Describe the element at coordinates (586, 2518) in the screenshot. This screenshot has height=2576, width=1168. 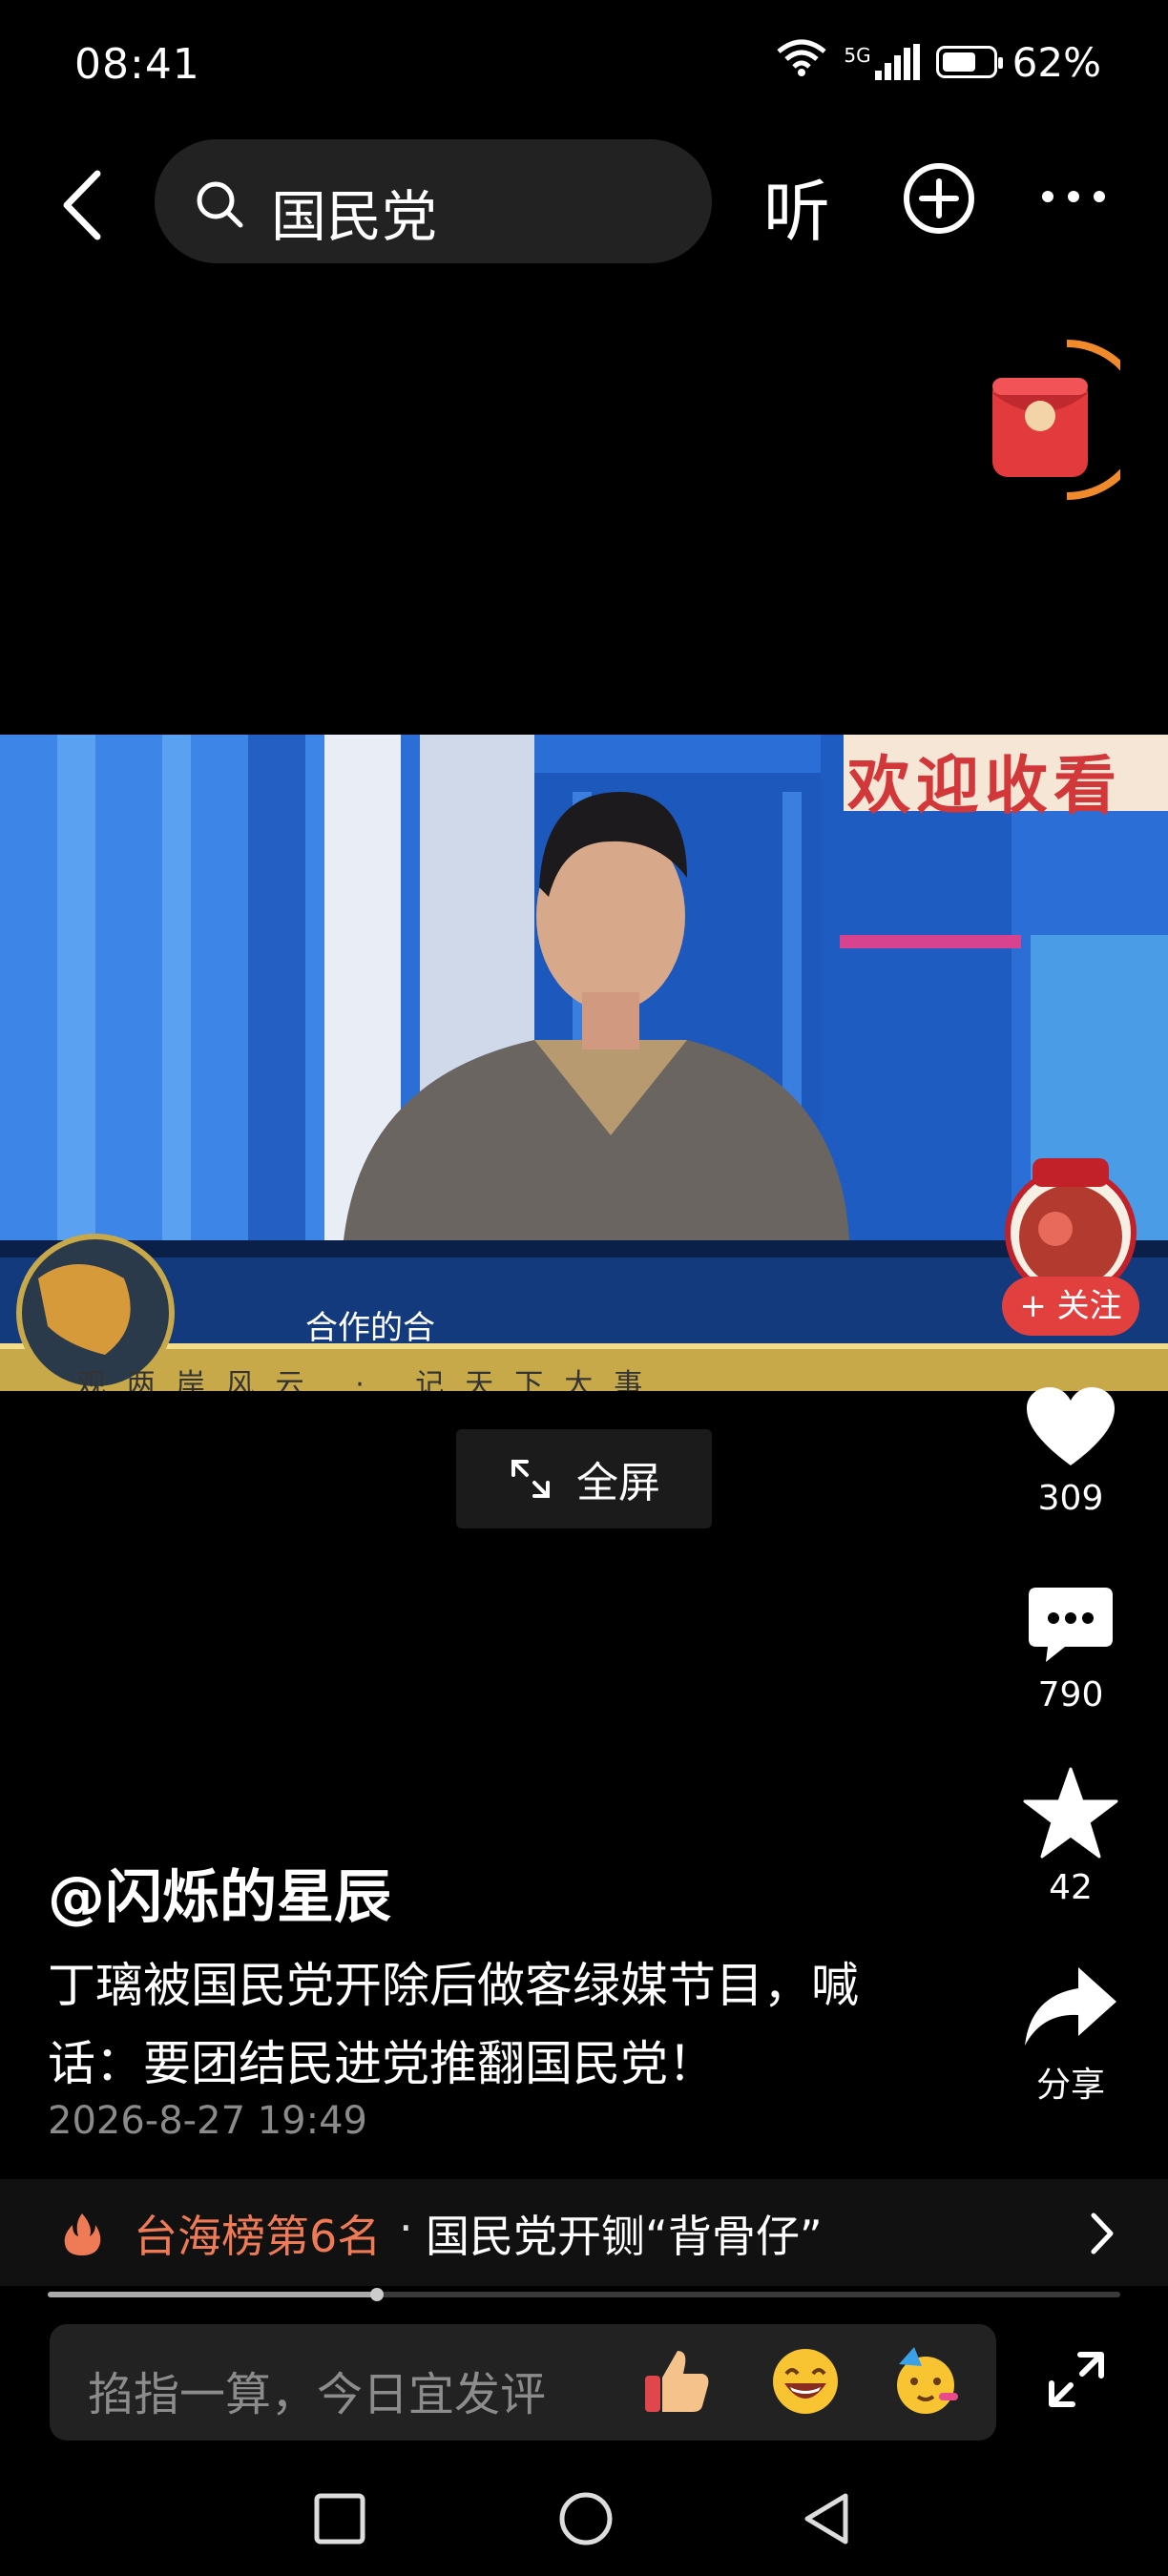
I see `circle-nav-icon` at that location.